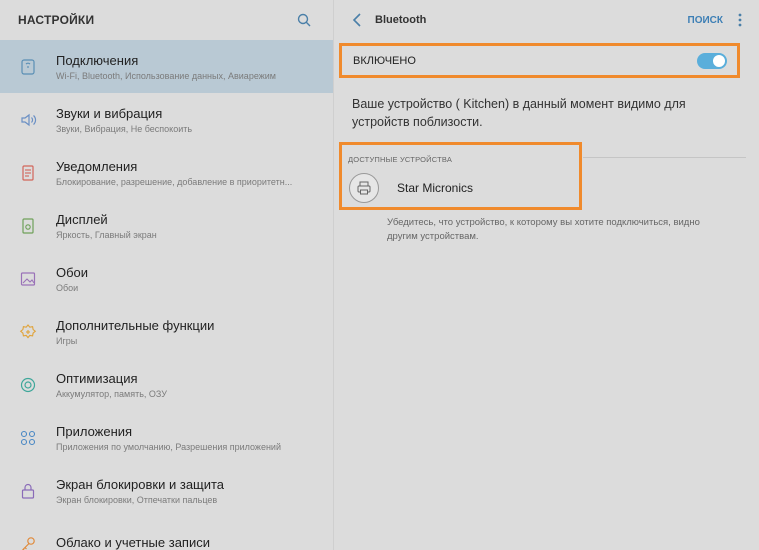 This screenshot has width=759, height=550. Describe the element at coordinates (166, 20) in the screenshot. I see `settings-header: НАСТРОЙКИ` at that location.